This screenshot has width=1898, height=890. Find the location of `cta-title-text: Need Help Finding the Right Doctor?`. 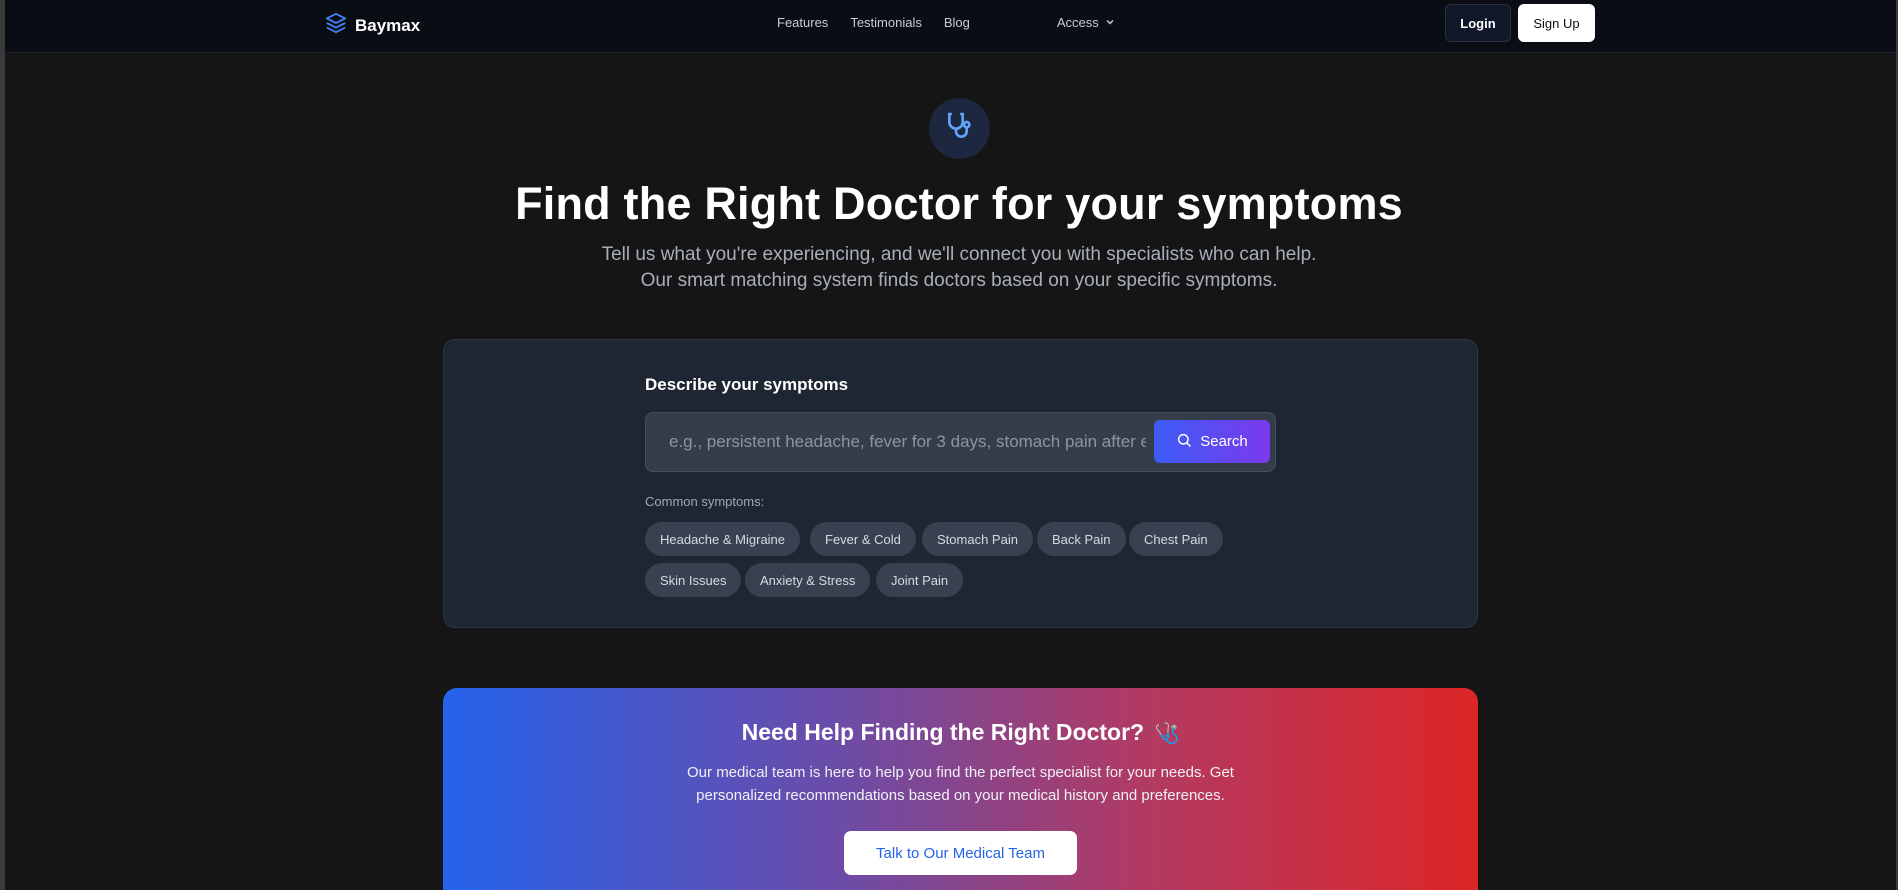

cta-title-text: Need Help Finding the Right Doctor? is located at coordinates (943, 732).